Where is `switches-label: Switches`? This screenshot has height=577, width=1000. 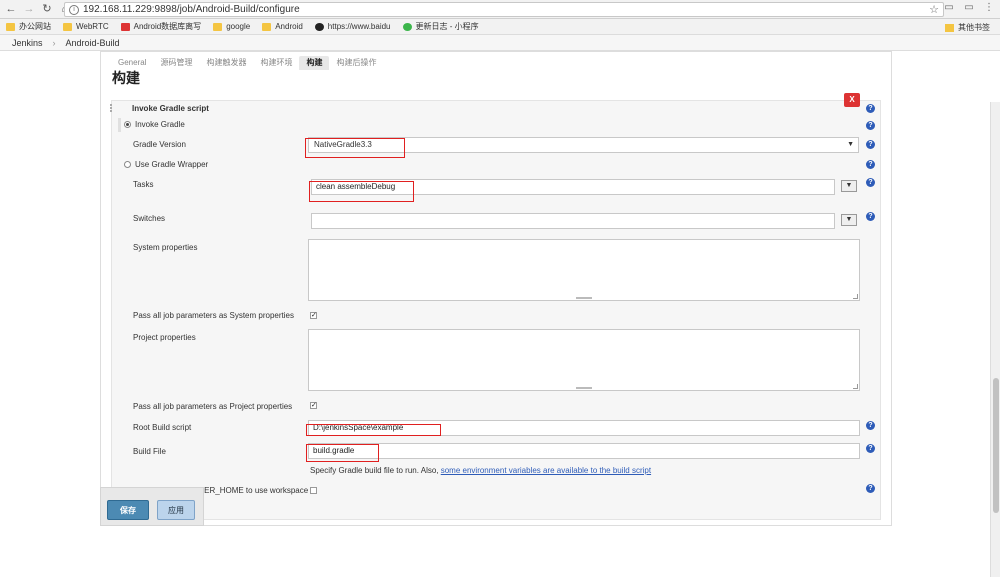
switches-label: Switches is located at coordinates (149, 218).